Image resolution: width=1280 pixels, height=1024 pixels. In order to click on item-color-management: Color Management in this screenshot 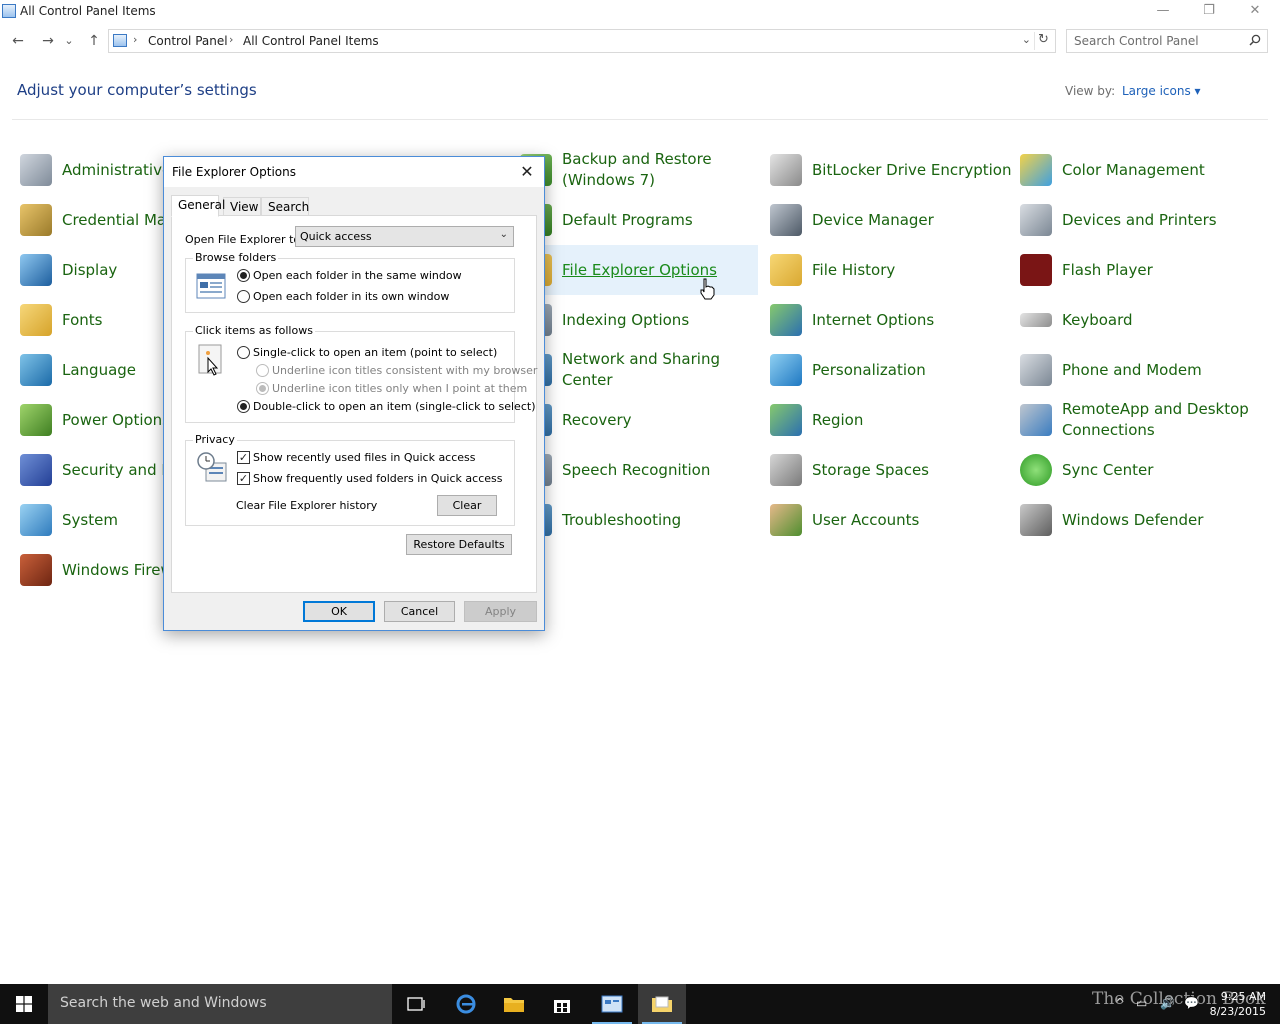, I will do `click(1140, 170)`.